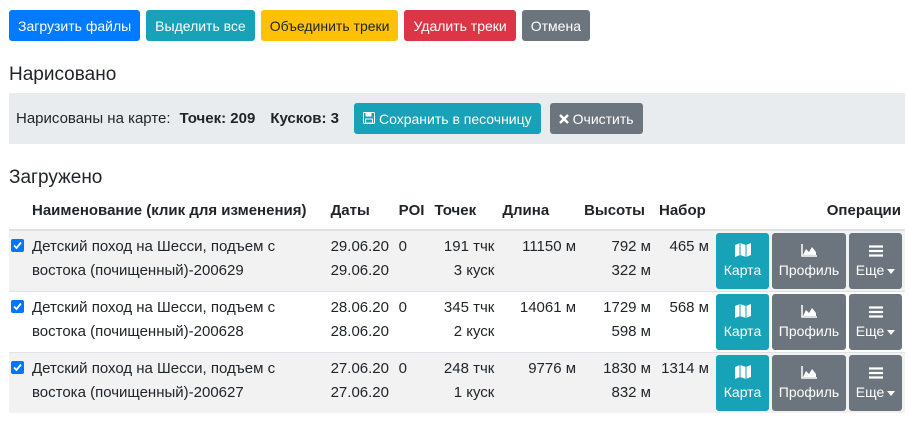  I want to click on clear-label: Очистить, so click(603, 118).